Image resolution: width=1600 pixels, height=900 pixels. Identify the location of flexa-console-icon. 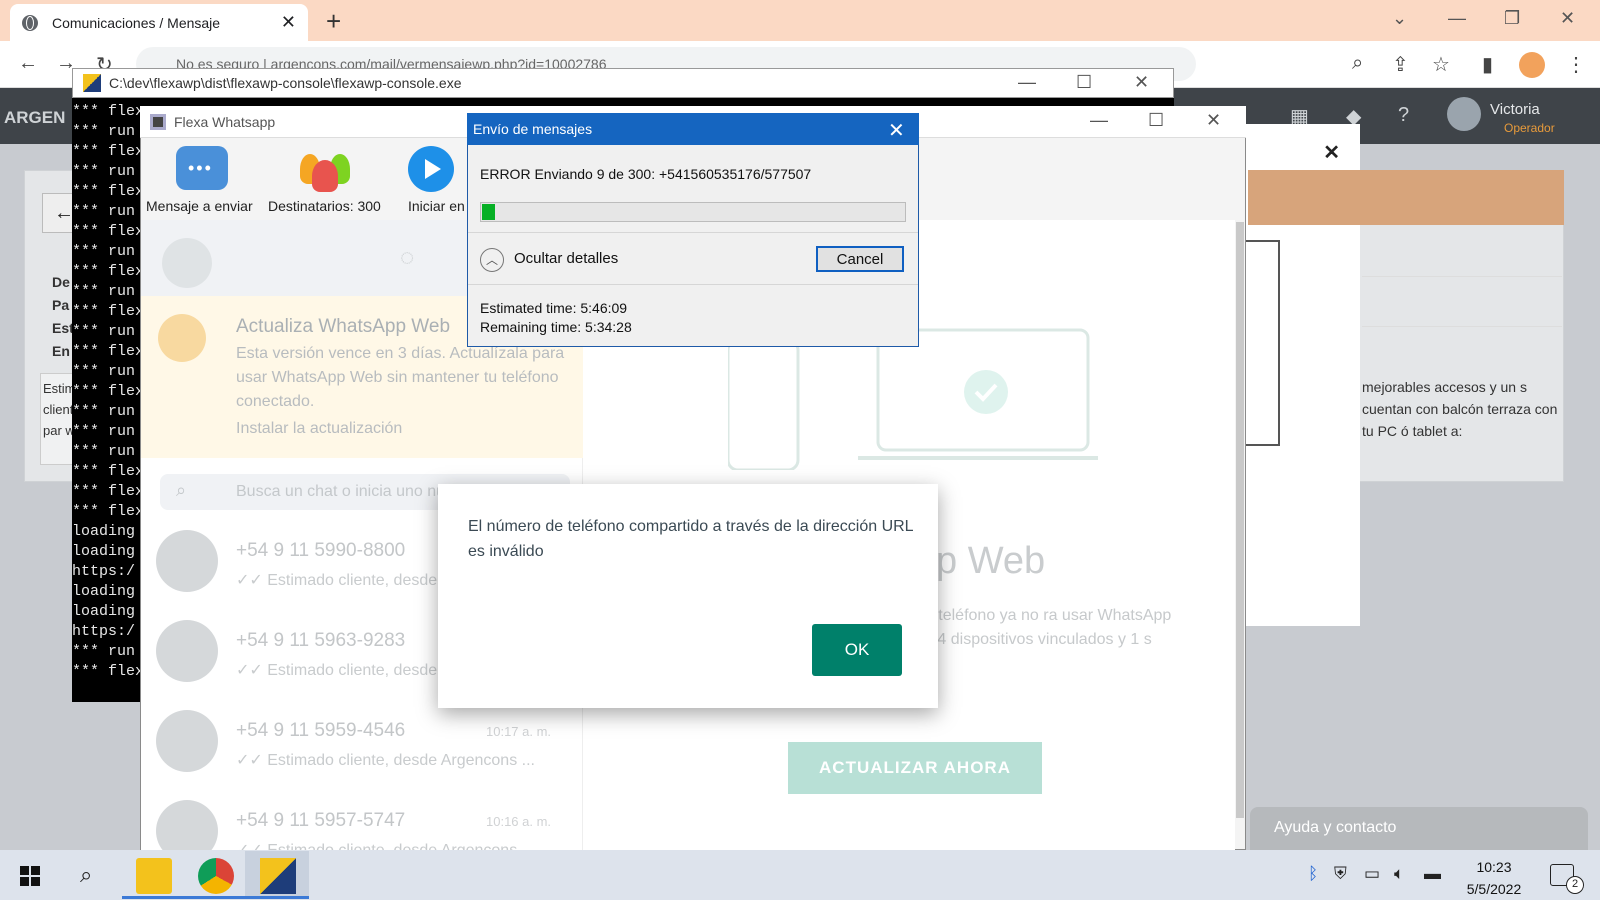
(278, 876).